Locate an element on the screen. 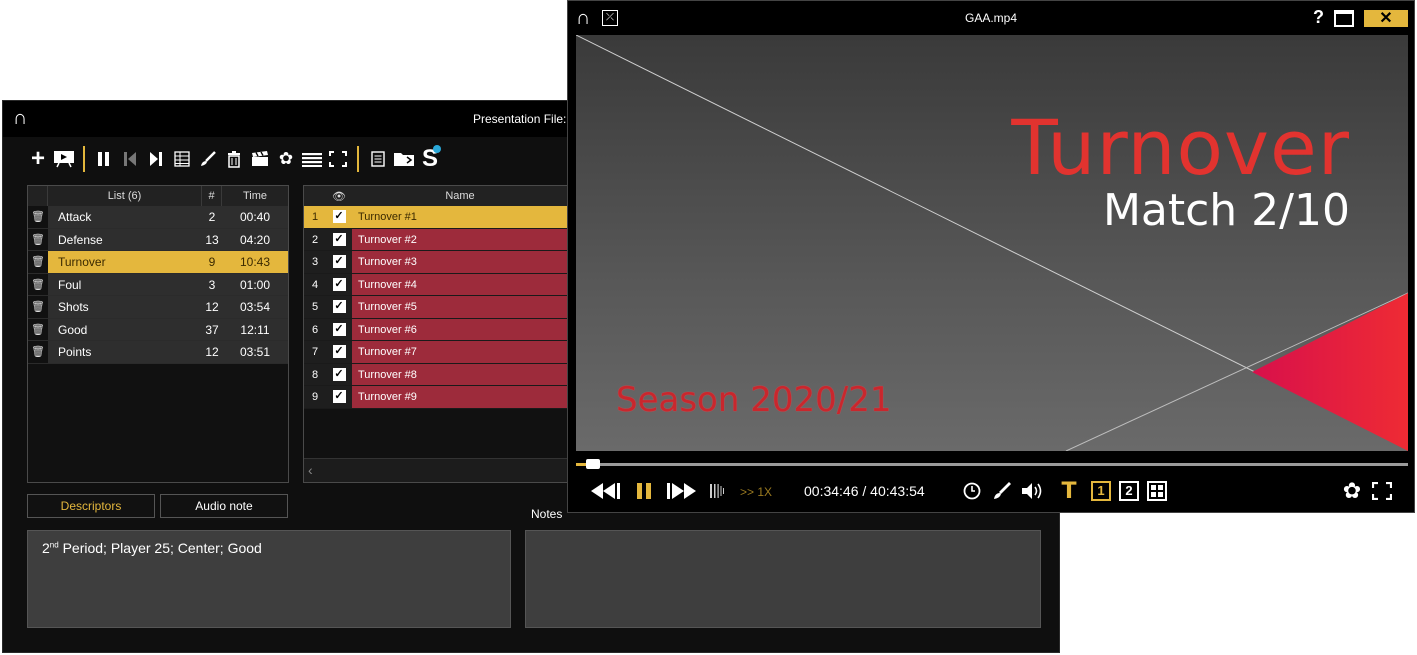 This screenshot has height=655, width=1417. view-2-button: 2 is located at coordinates (1129, 491).